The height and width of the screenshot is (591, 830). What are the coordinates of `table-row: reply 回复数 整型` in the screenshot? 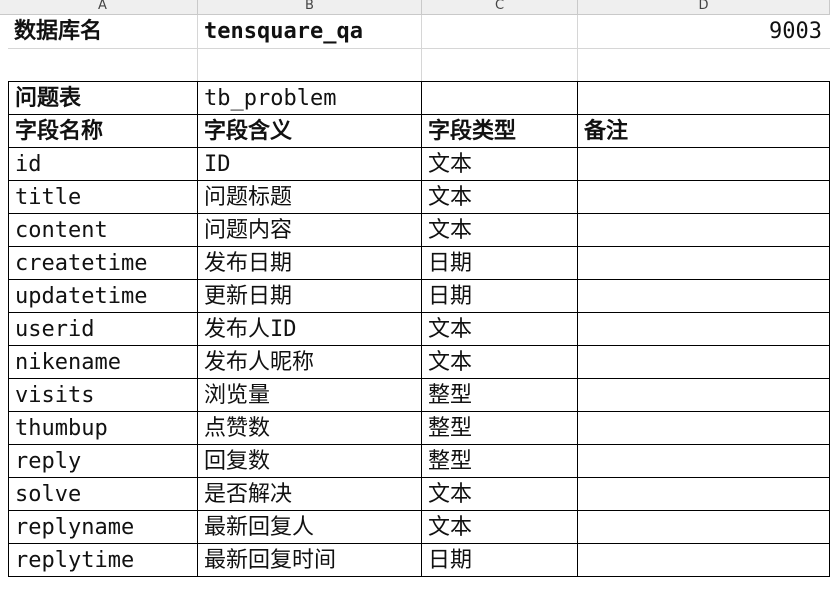 It's located at (419, 460).